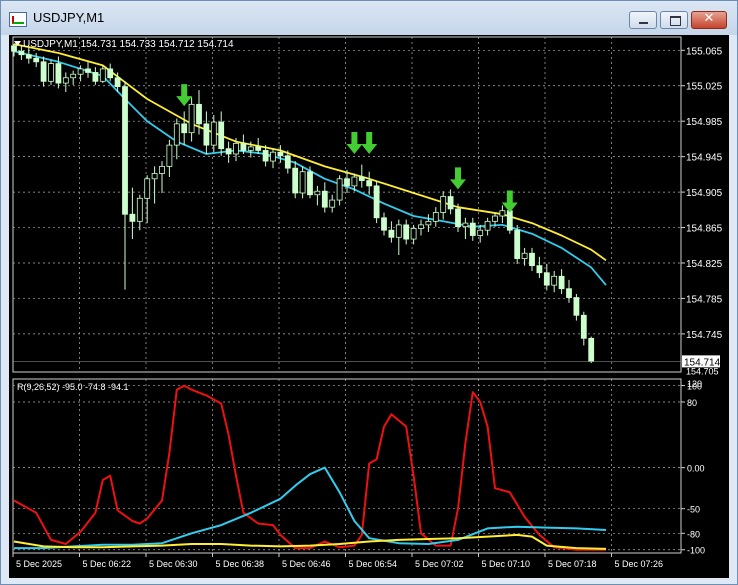 This screenshot has height=585, width=738. What do you see at coordinates (173, 564) in the screenshot?
I see `time-tick-label: 5 Dec 06:30` at bounding box center [173, 564].